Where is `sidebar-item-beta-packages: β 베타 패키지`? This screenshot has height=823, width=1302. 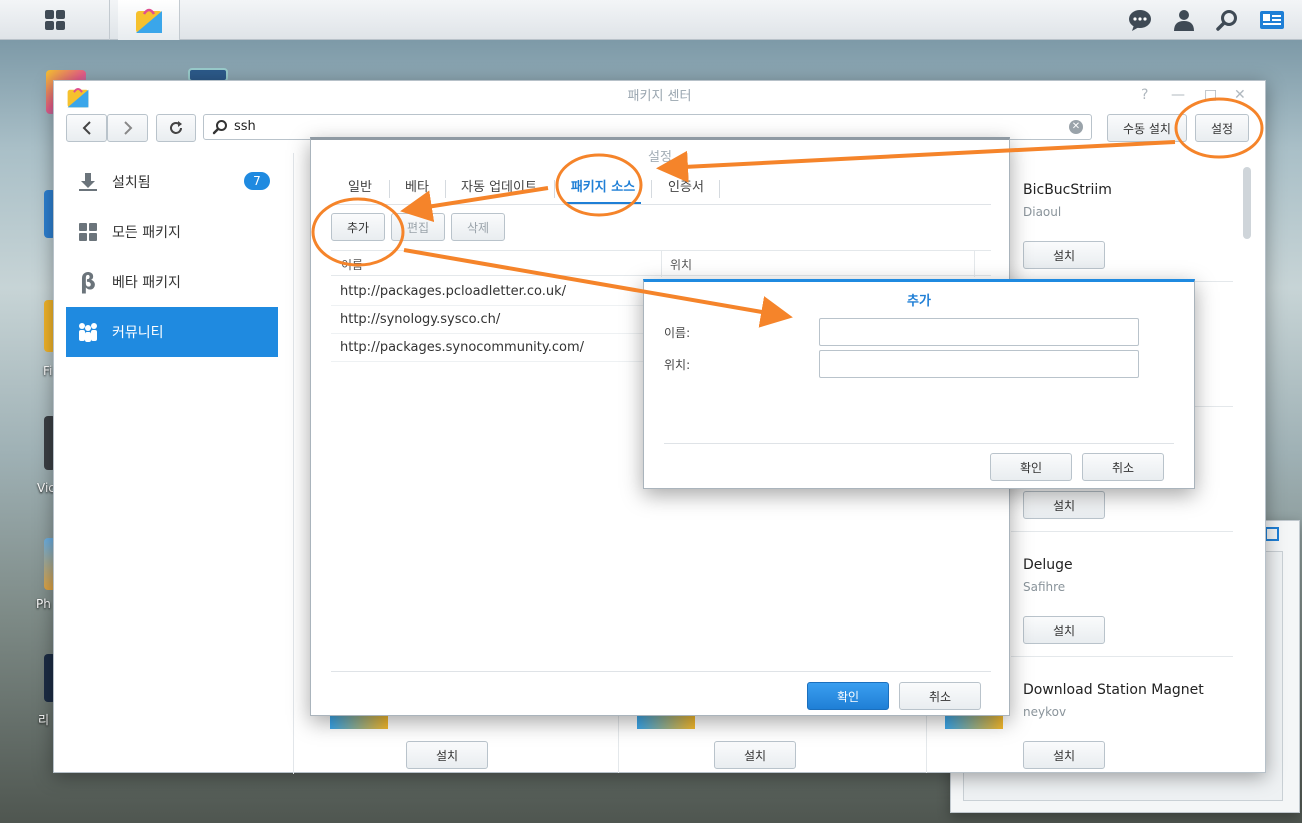
sidebar-item-beta-packages: β 베타 패키지 is located at coordinates (172, 282).